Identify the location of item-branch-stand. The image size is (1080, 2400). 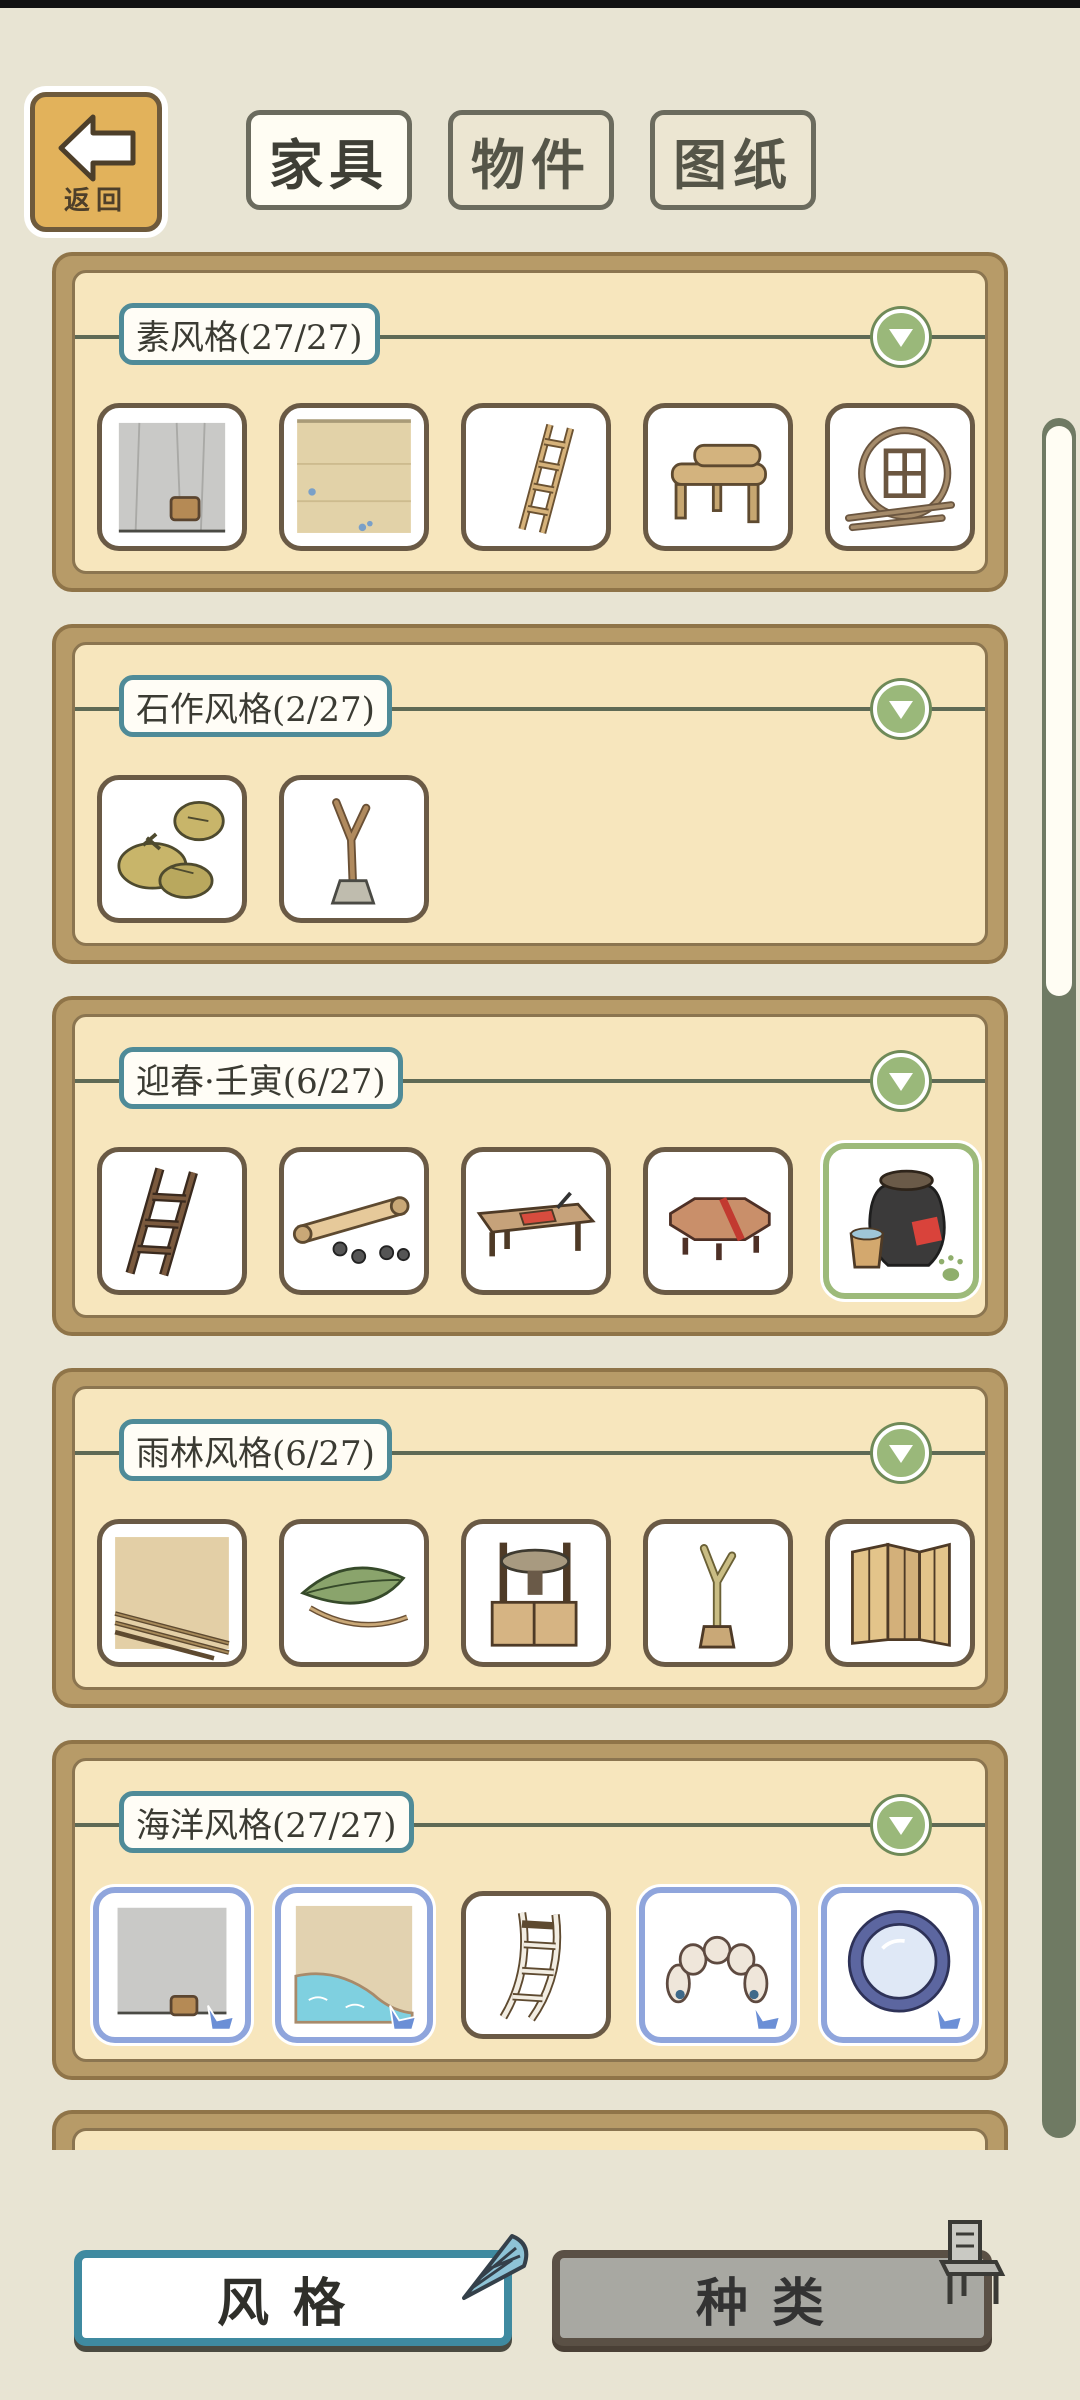
(354, 849).